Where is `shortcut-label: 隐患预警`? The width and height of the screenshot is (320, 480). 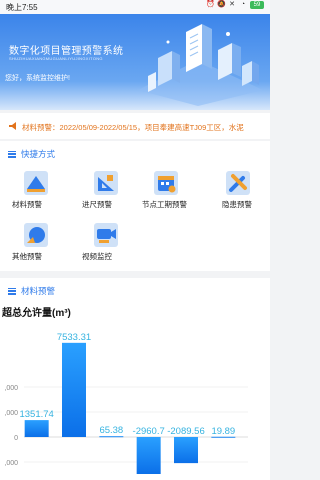
shortcut-label: 隐患预警 is located at coordinates (237, 204).